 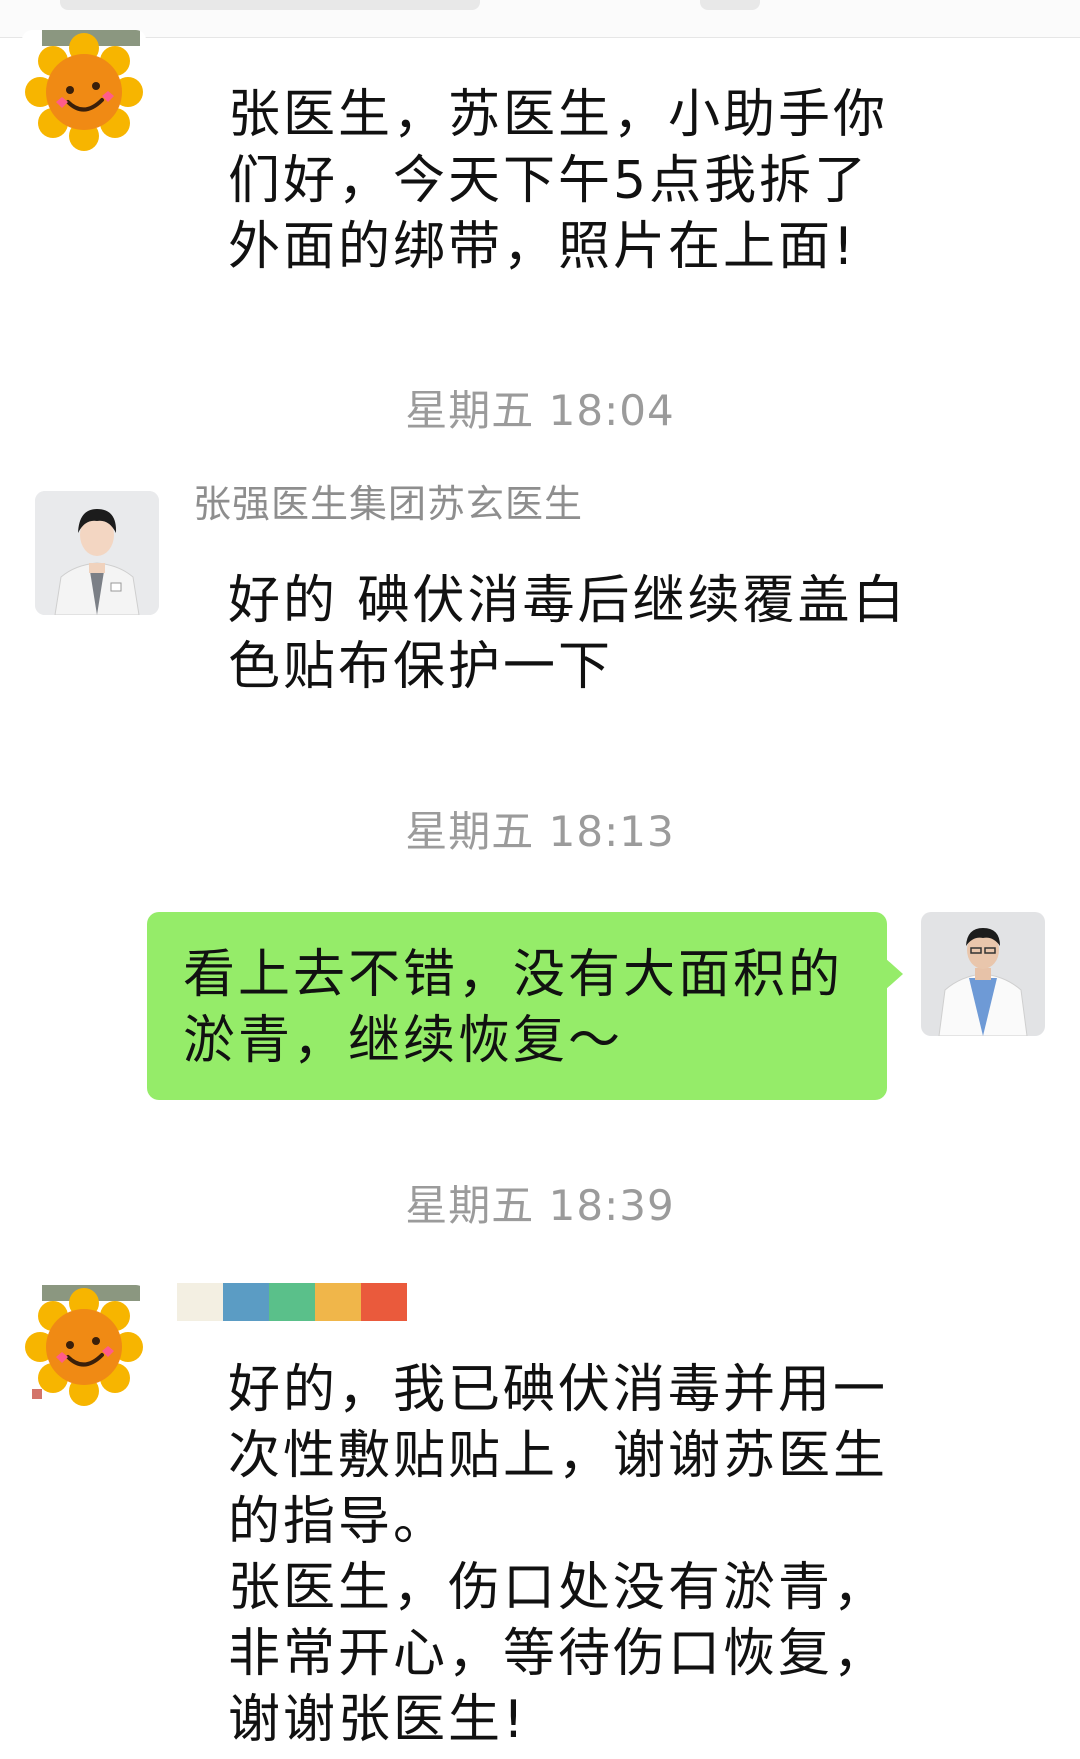 I want to click on timestamp: 星期五 18:04, so click(x=540, y=410).